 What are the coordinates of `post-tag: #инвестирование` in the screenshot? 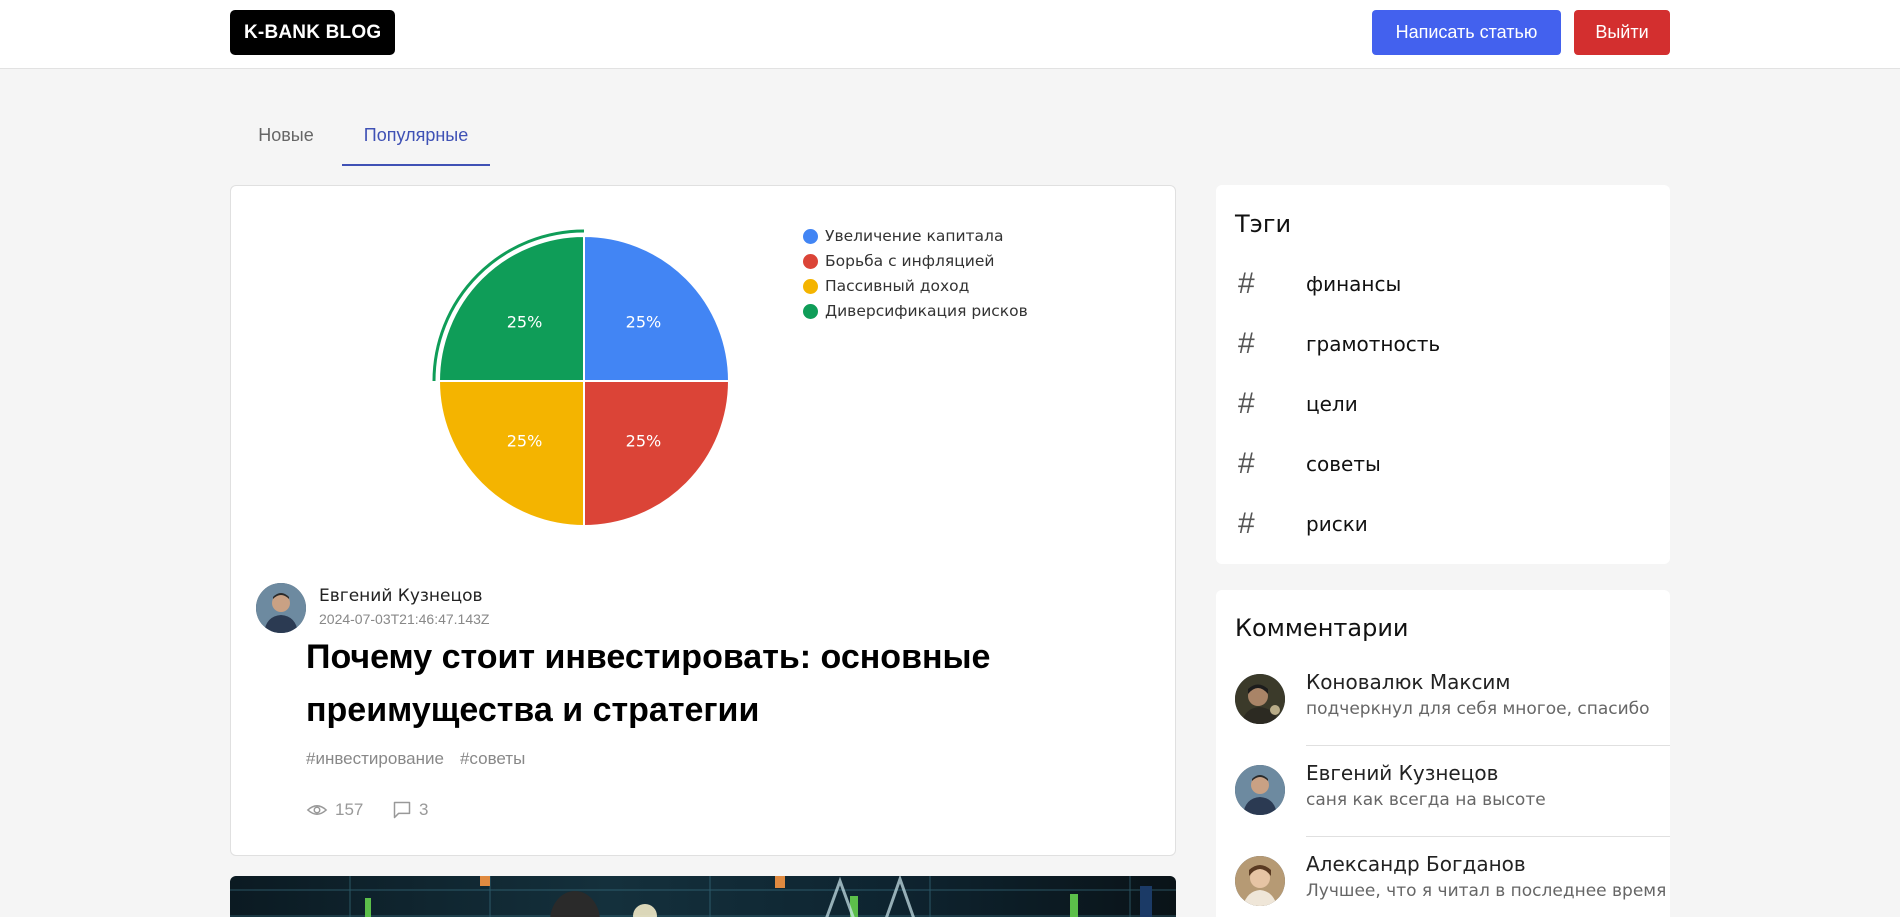 It's located at (375, 758).